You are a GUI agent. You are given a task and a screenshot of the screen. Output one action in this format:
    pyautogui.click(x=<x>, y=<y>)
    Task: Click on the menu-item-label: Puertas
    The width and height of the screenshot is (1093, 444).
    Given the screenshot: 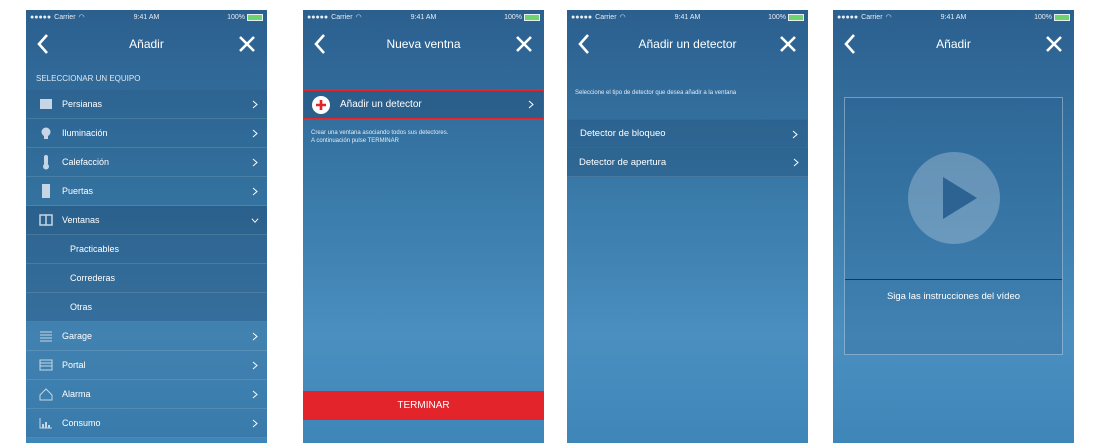 What is the action you would take?
    pyautogui.click(x=78, y=191)
    